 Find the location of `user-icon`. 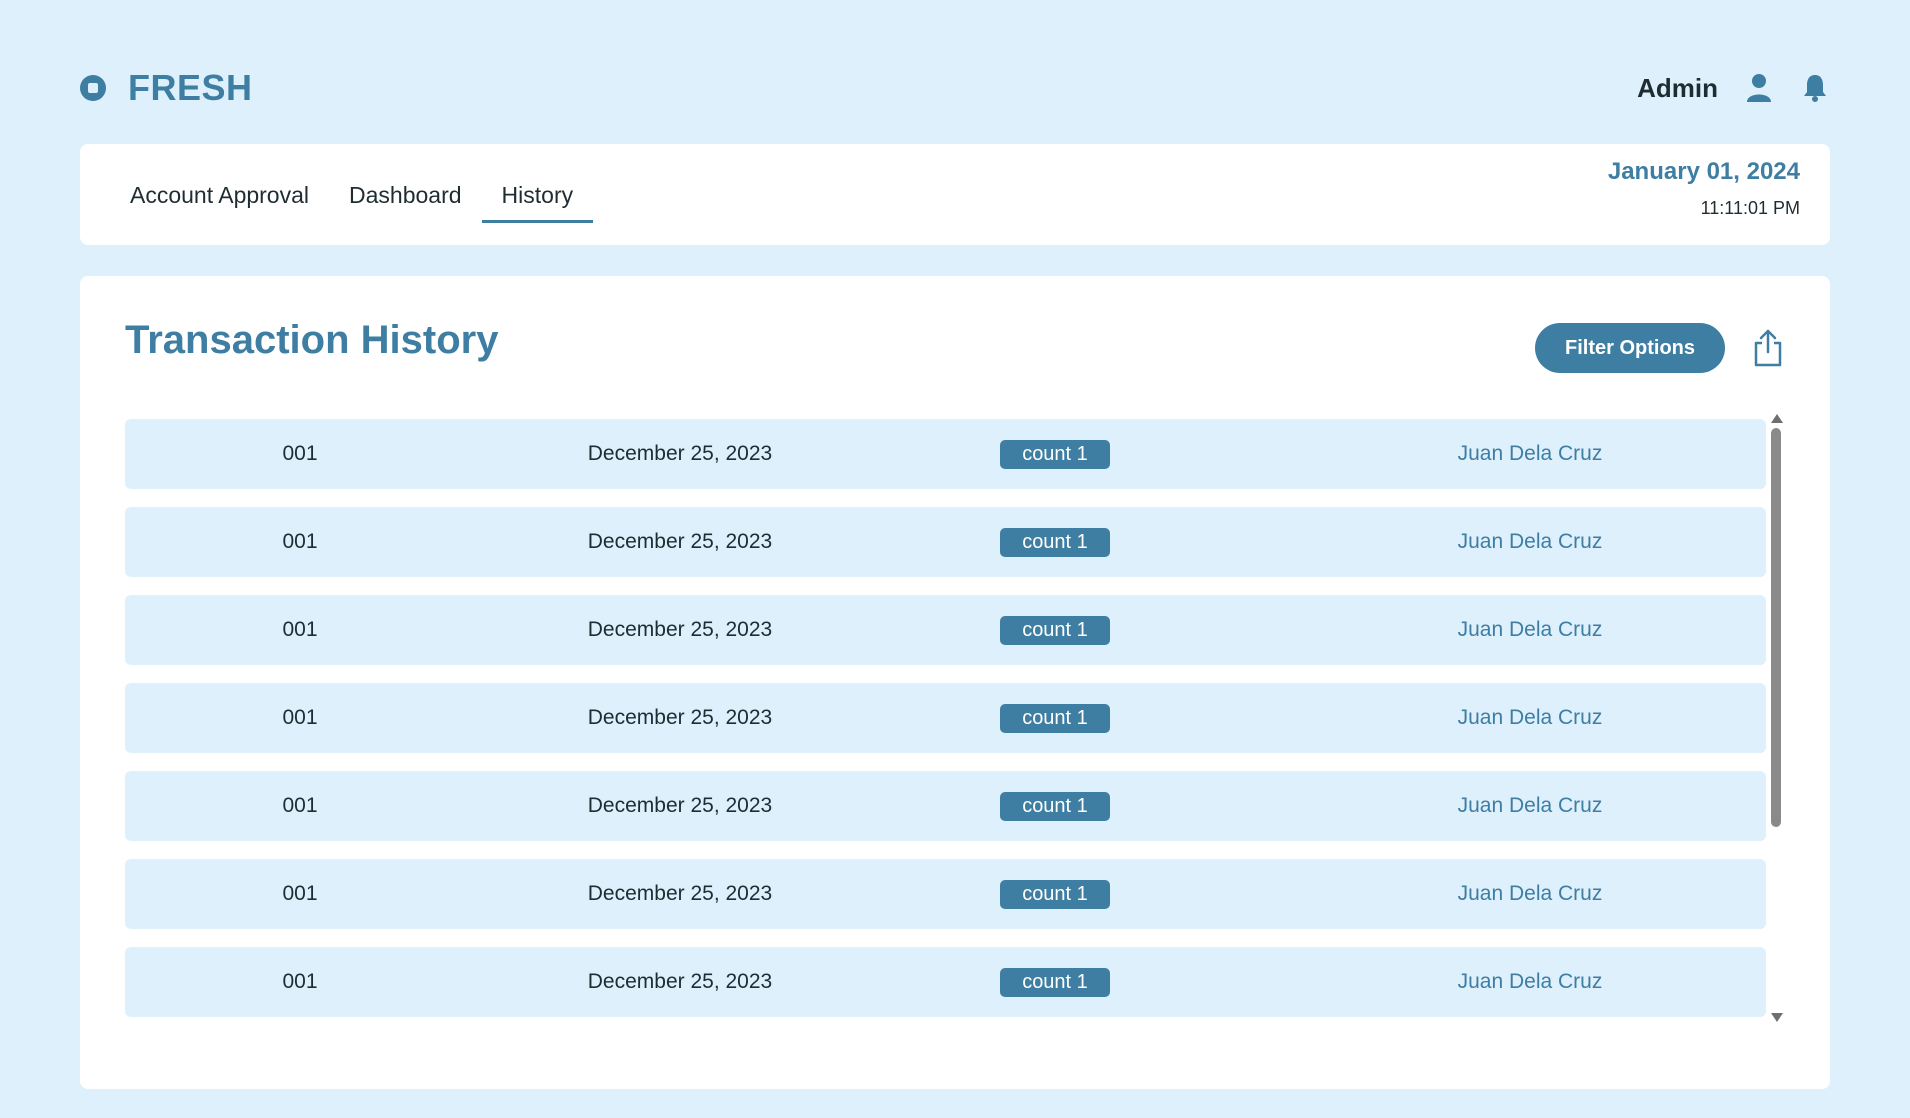

user-icon is located at coordinates (1759, 88).